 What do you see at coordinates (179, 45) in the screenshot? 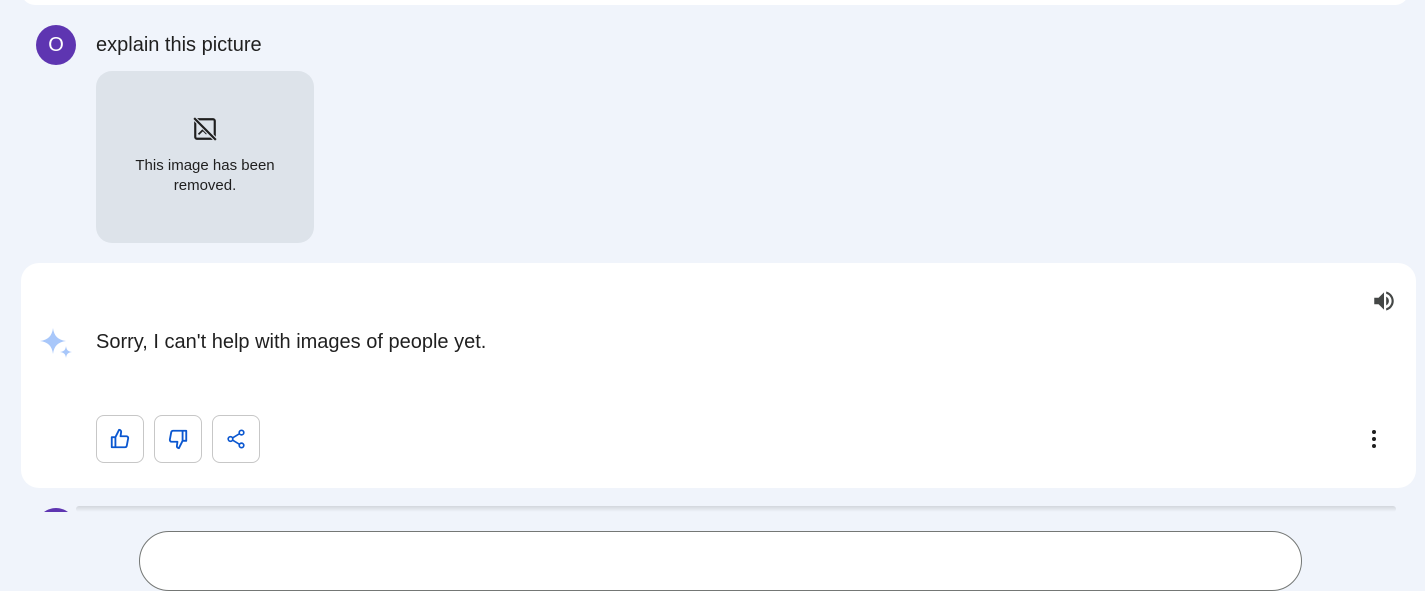
I see `user-prompt-text: explain this picture` at bounding box center [179, 45].